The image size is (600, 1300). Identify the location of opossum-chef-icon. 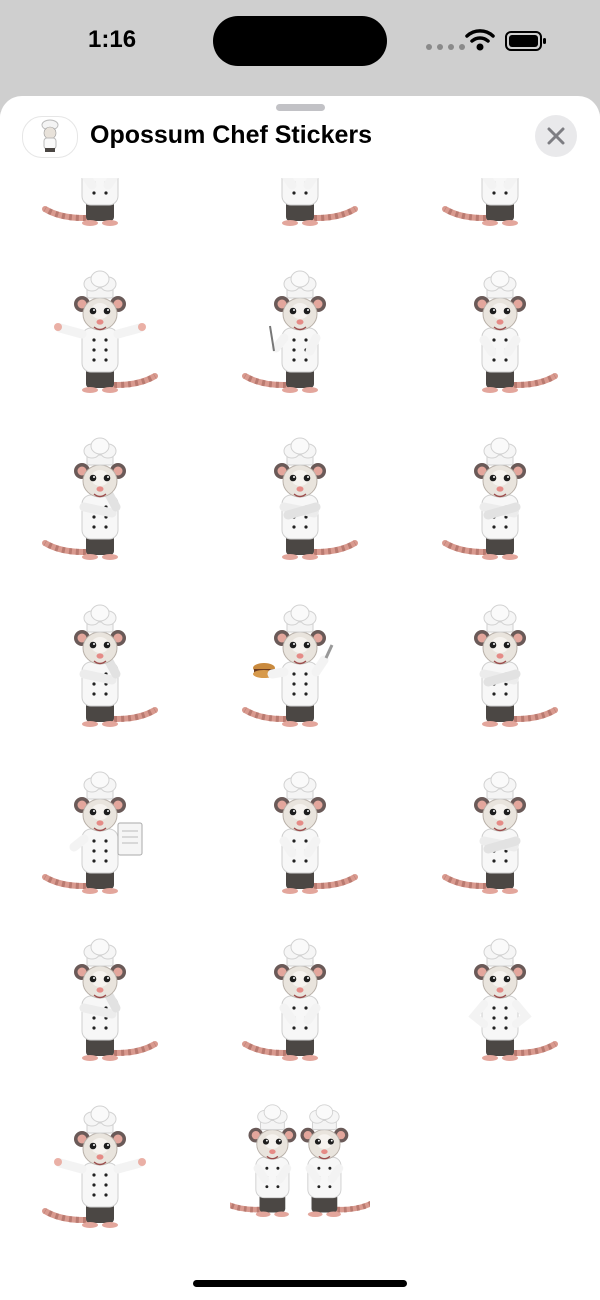
(50, 135).